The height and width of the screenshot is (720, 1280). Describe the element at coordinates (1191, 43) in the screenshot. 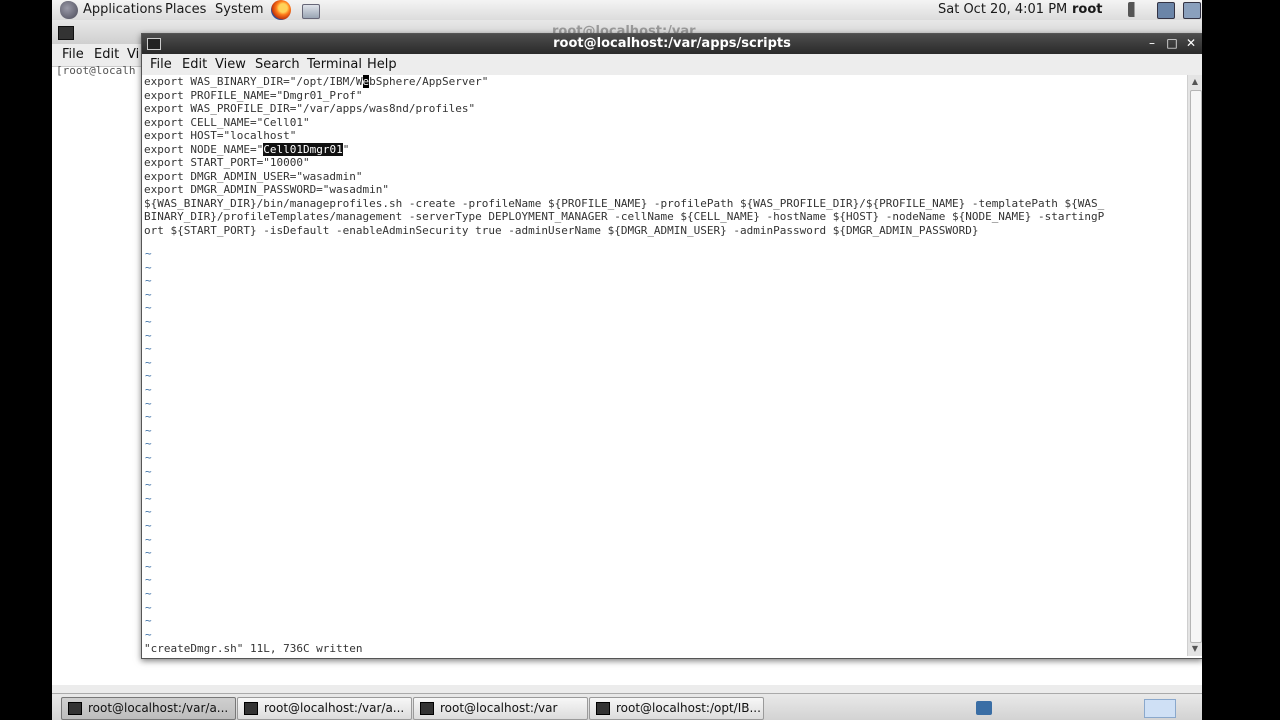

I see `close-button: ✕` at that location.